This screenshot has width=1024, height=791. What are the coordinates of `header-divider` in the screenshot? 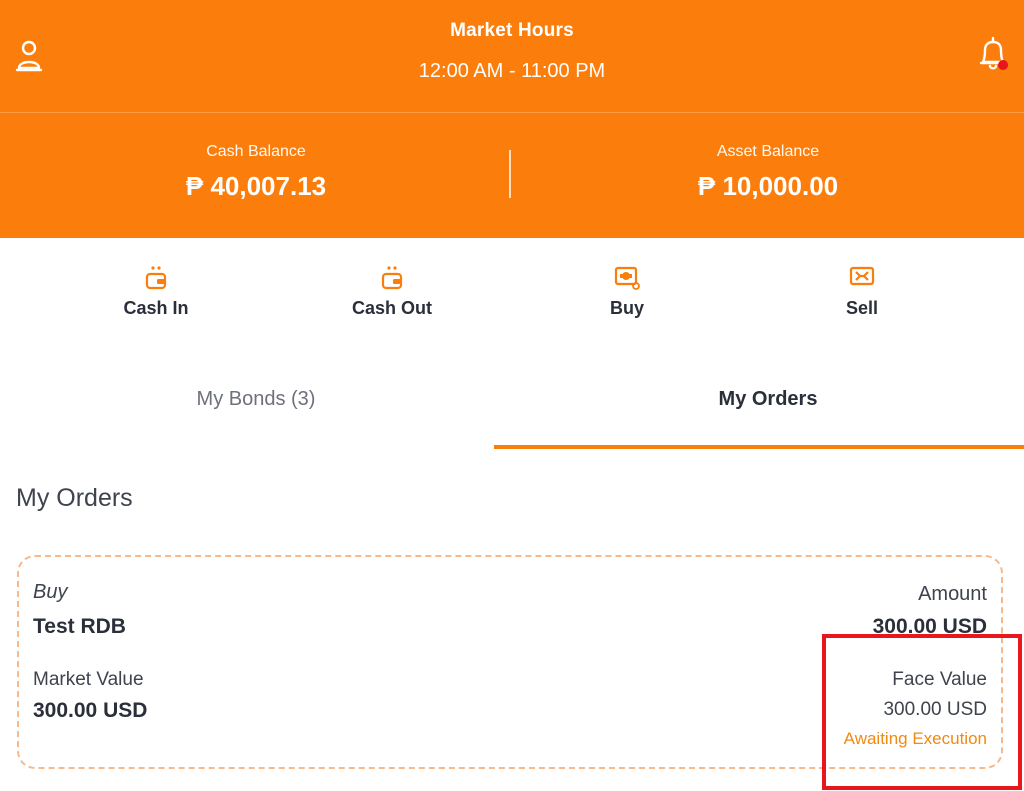 It's located at (512, 112).